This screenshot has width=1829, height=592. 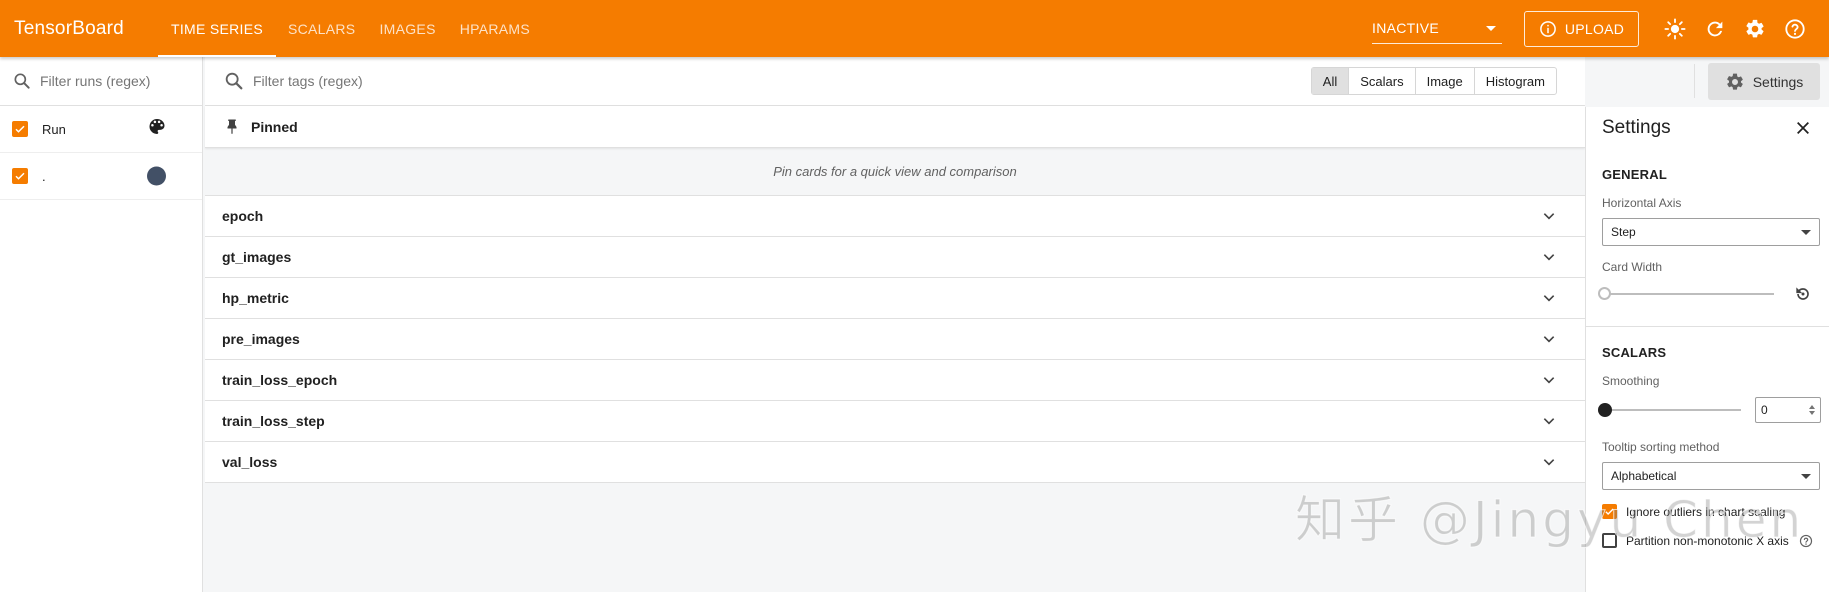 What do you see at coordinates (1381, 81) in the screenshot?
I see `filter-scalars-button: Scalars` at bounding box center [1381, 81].